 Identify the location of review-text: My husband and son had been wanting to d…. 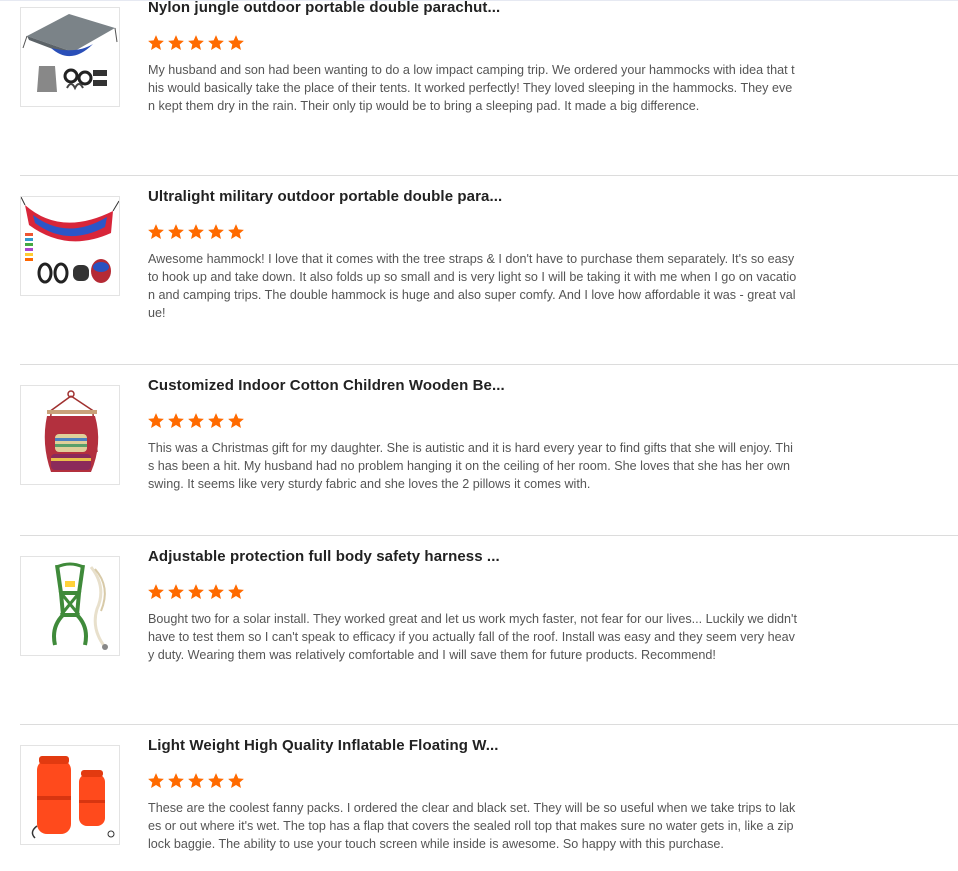
(471, 88).